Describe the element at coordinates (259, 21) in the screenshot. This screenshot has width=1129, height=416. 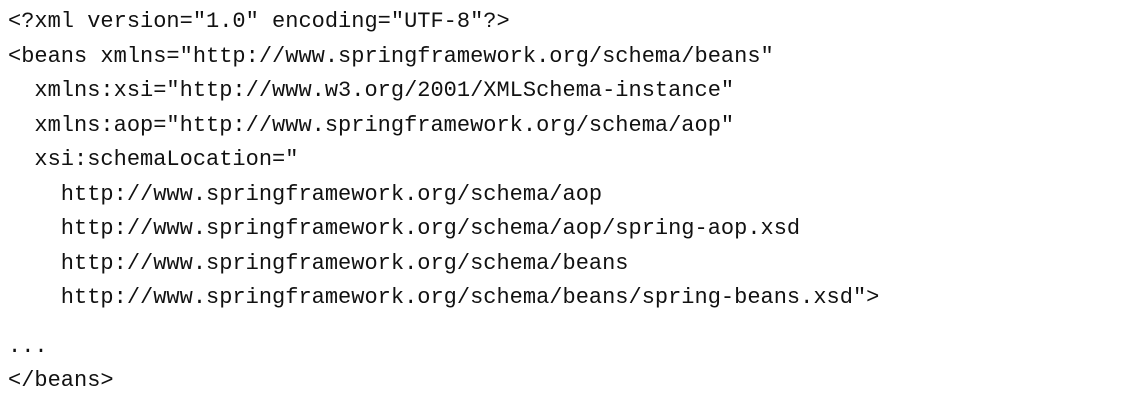
I see `code-line: <?xml version="1.0" encoding="UTF-8"?>` at that location.